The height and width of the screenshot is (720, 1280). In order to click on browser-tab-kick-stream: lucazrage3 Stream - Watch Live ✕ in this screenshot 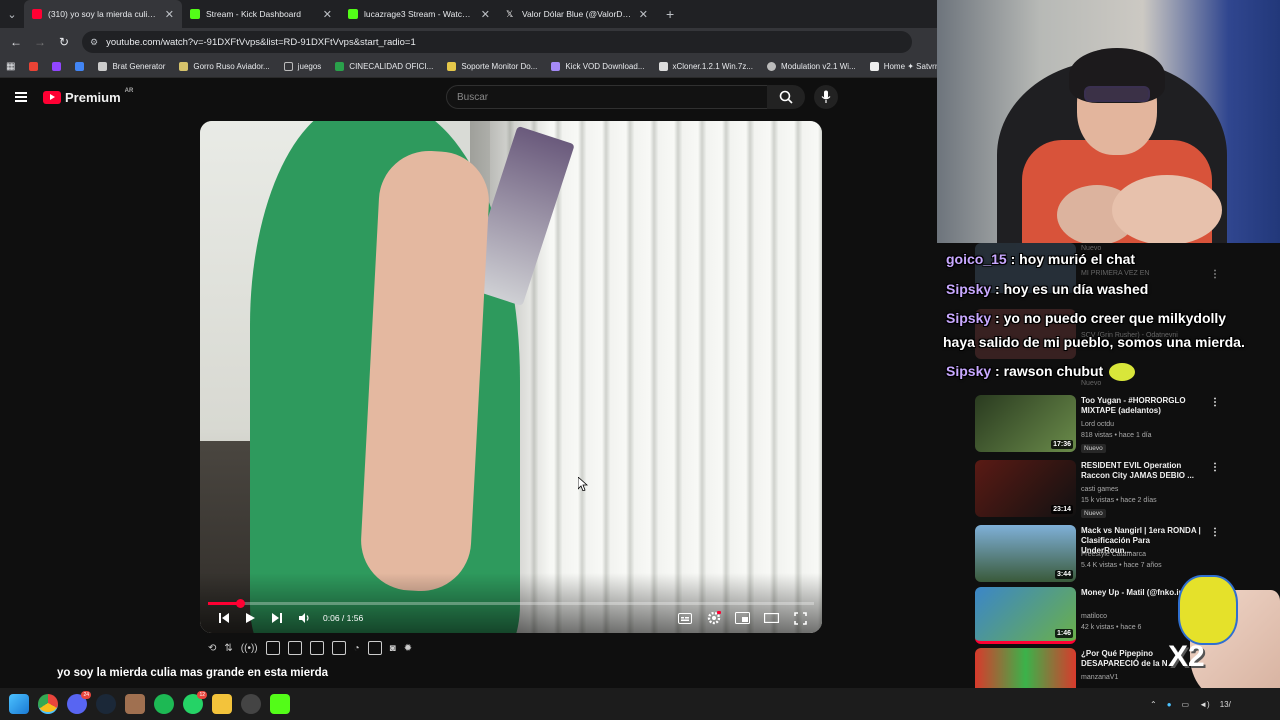, I will do `click(419, 14)`.